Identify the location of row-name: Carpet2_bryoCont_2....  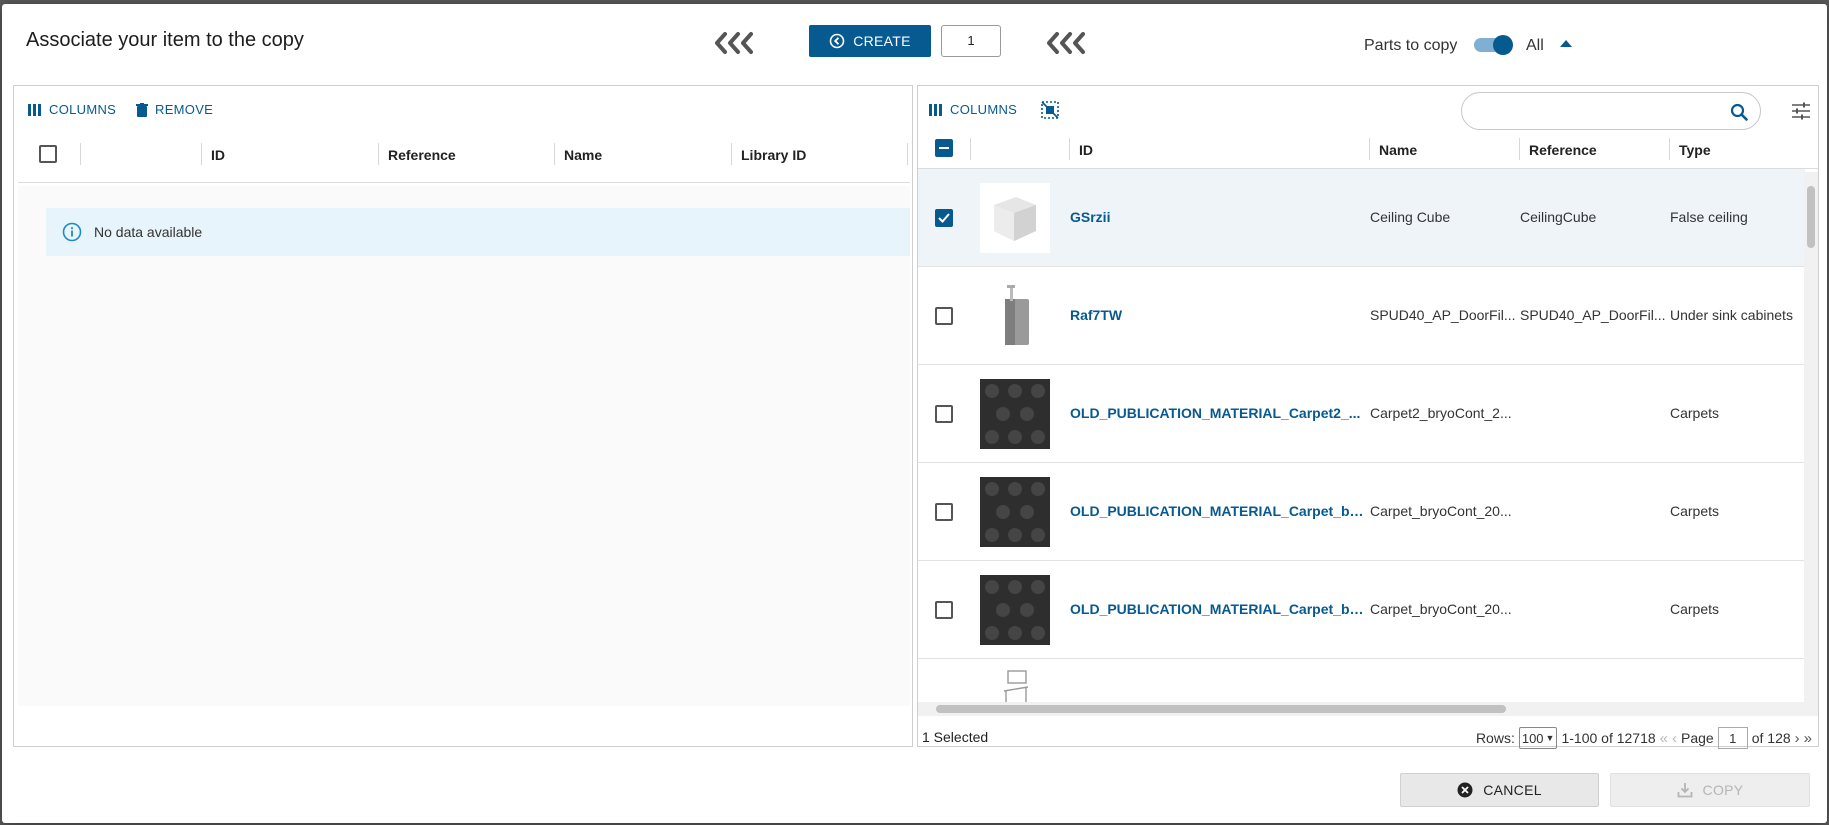
(1441, 413).